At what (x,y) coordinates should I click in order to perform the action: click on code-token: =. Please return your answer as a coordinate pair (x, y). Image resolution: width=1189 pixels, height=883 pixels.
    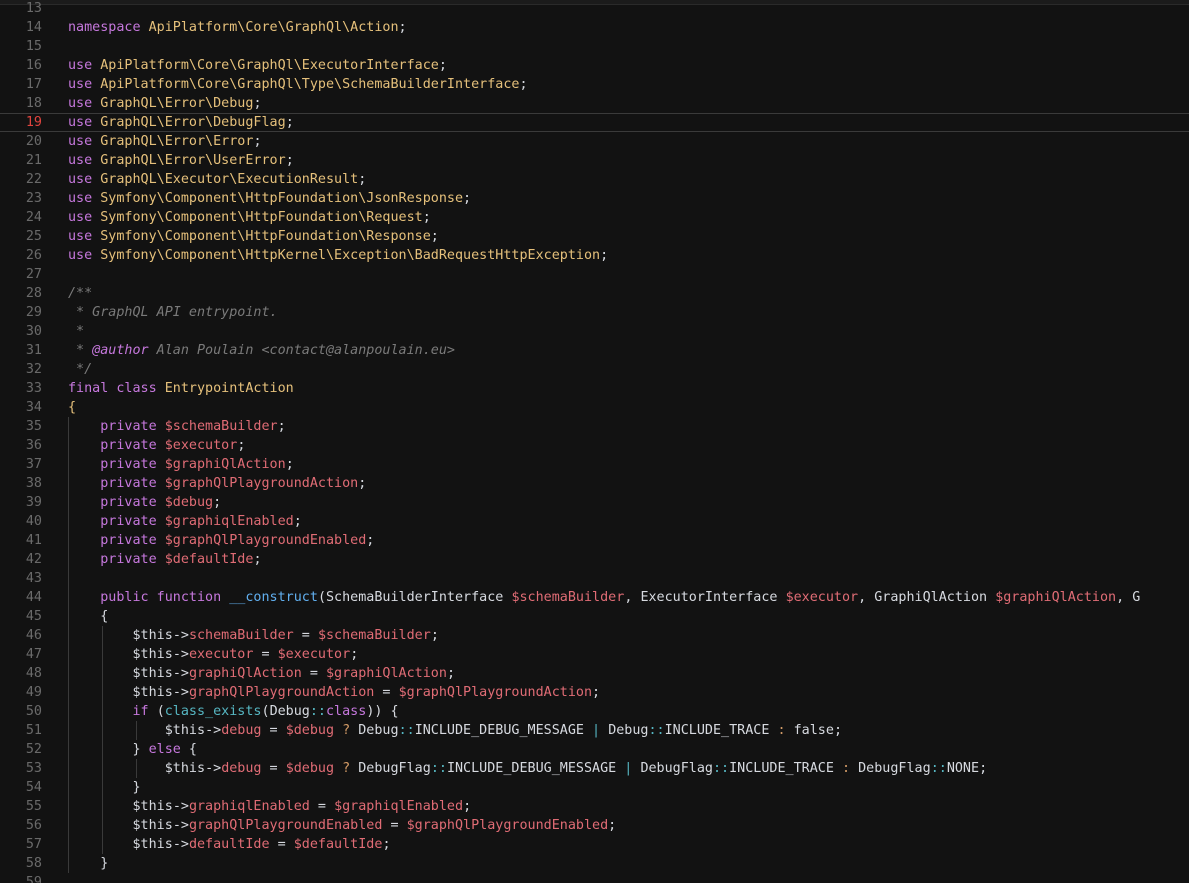
    Looking at the image, I should click on (305, 635).